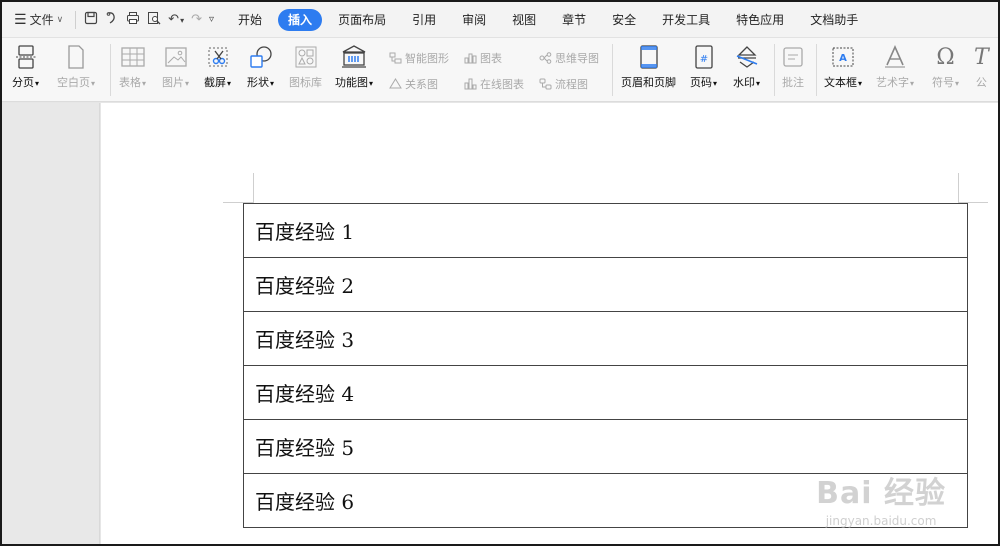  Describe the element at coordinates (424, 20) in the screenshot. I see `tab-references: 引用` at that location.